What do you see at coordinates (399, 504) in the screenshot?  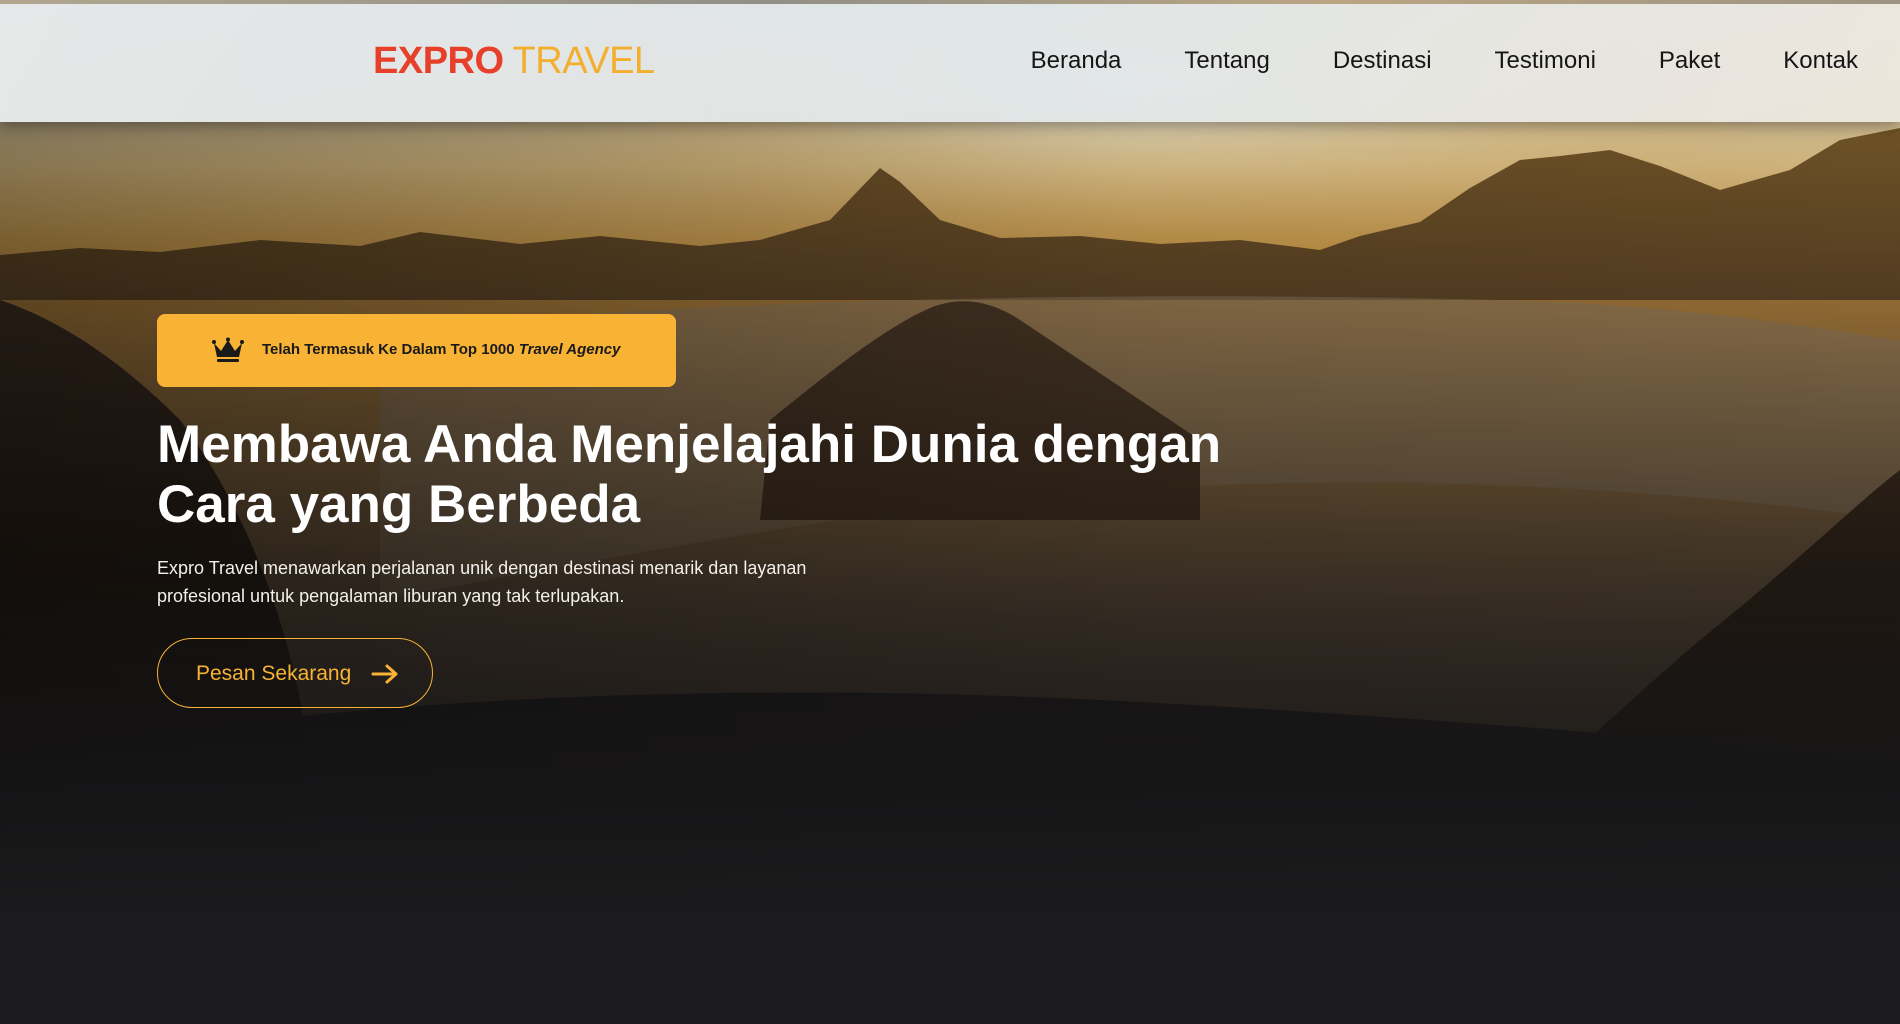 I see `hero-headline-line2: Cara yang Berbeda` at bounding box center [399, 504].